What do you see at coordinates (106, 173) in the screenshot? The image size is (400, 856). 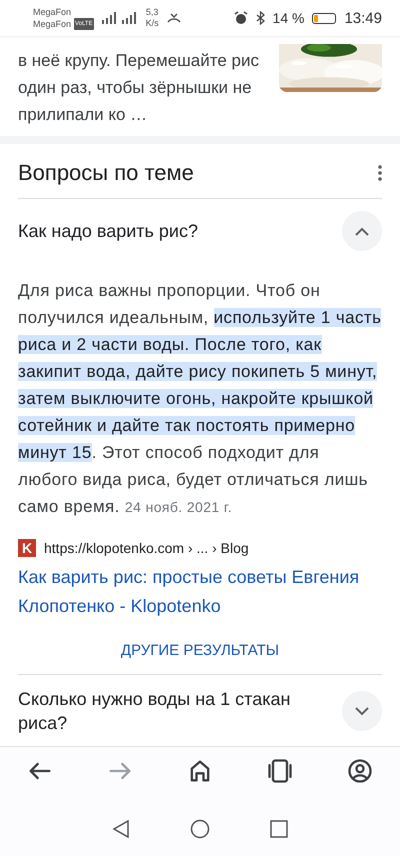 I see `section-title: Вопросы по теме` at bounding box center [106, 173].